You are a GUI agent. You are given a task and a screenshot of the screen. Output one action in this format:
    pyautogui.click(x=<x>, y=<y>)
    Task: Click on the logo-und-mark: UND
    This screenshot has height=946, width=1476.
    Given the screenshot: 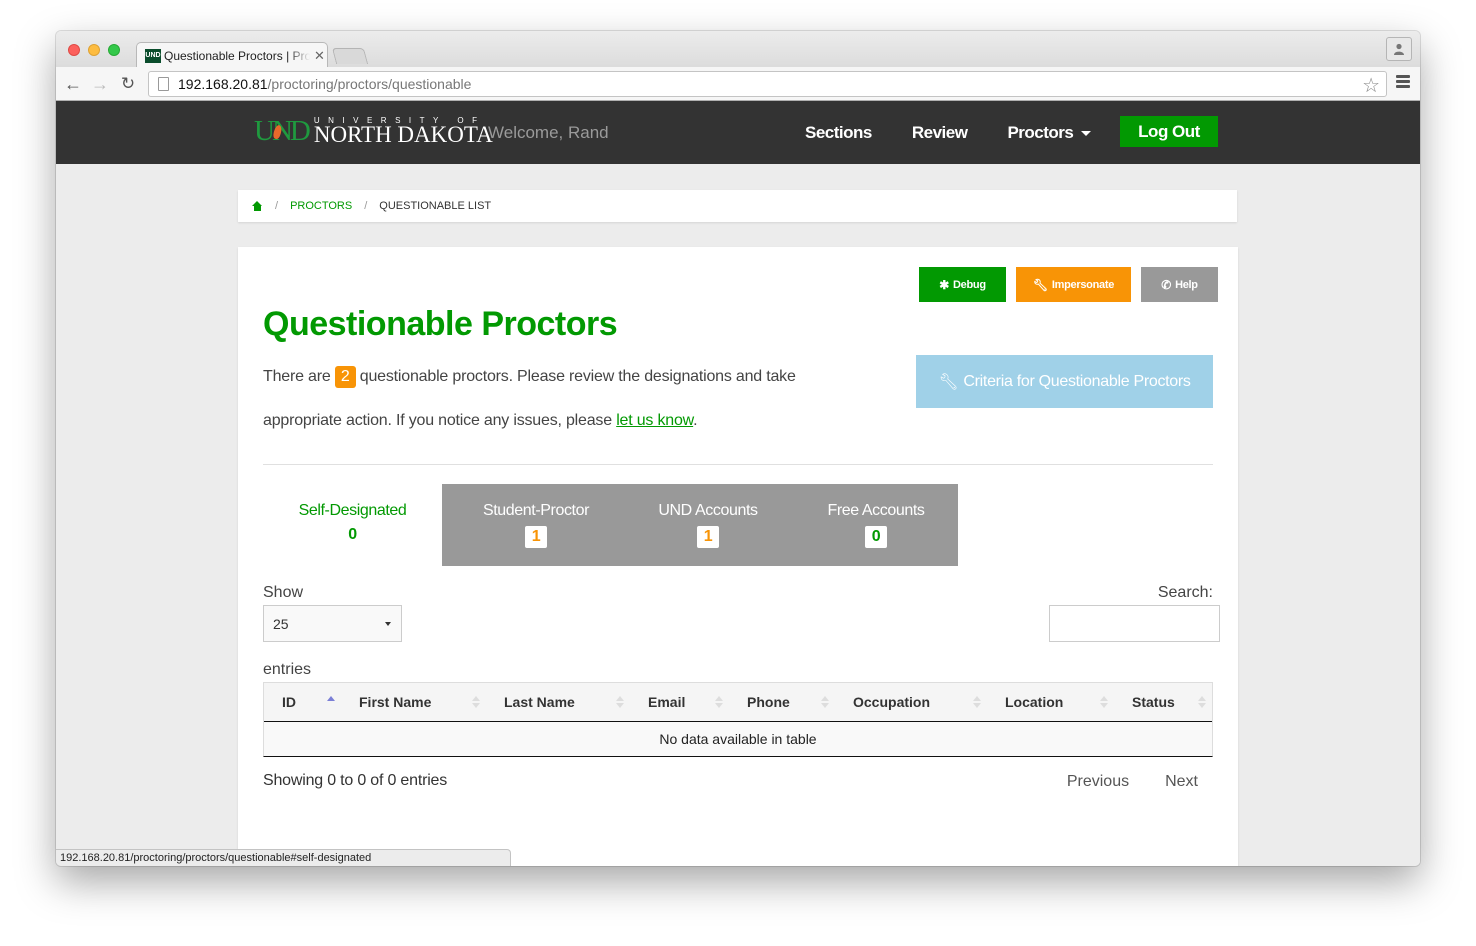 What is the action you would take?
    pyautogui.click(x=282, y=131)
    